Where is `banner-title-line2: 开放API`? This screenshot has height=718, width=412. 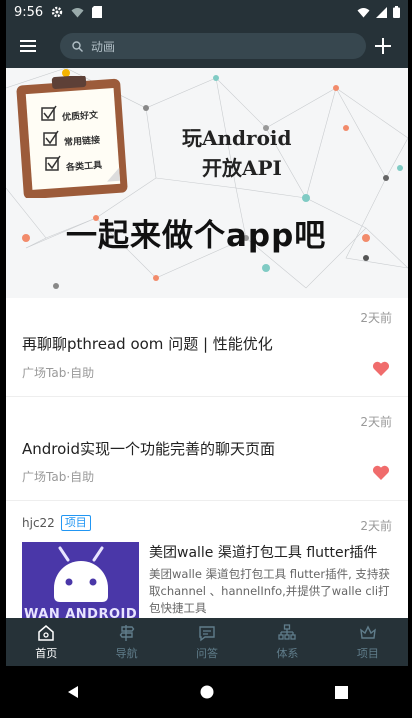 banner-title-line2: 开放API is located at coordinates (242, 168).